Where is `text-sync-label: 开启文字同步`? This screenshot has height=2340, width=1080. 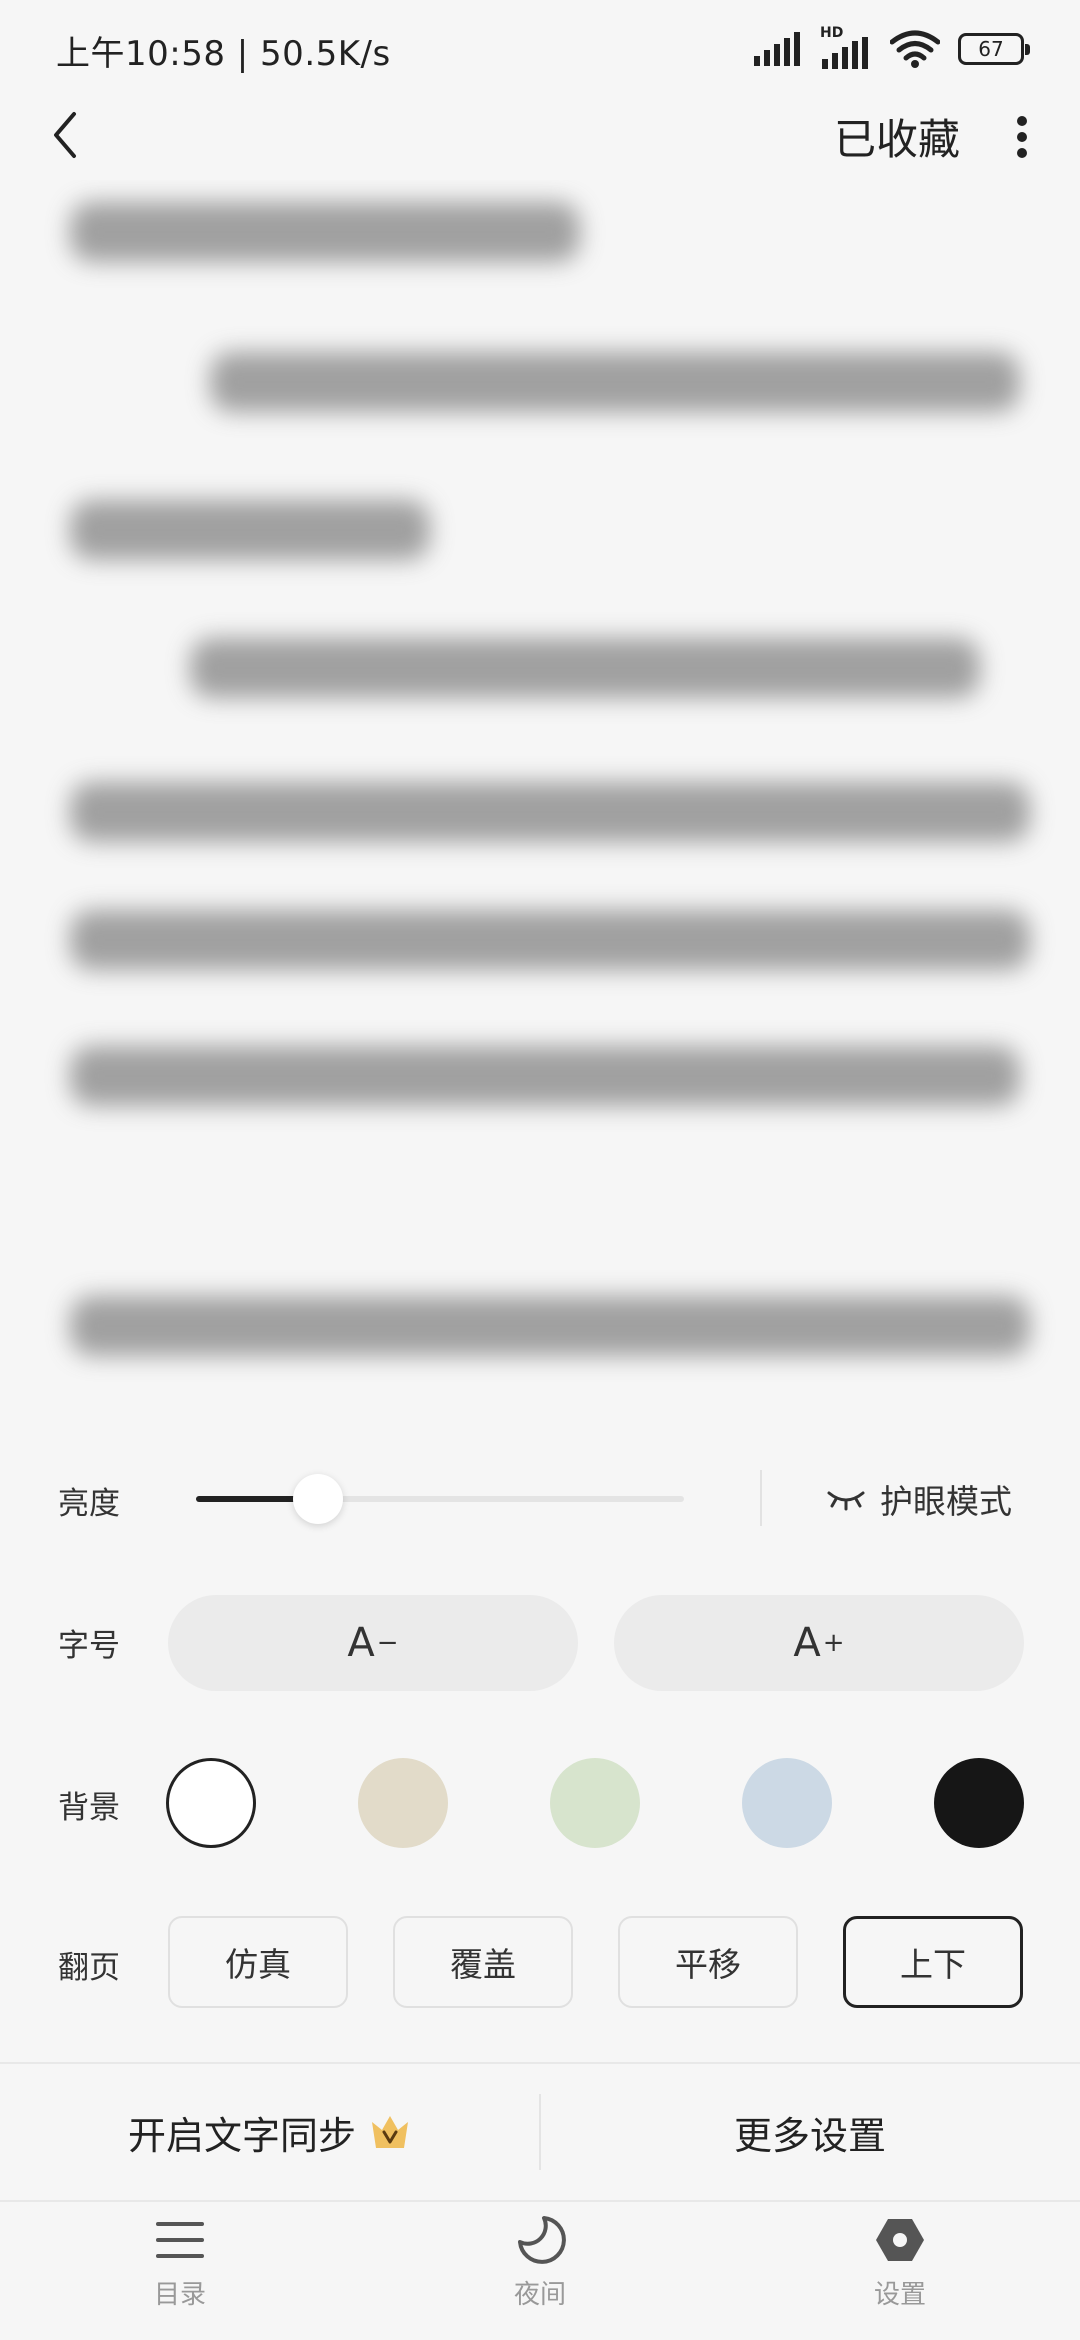 text-sync-label: 开启文字同步 is located at coordinates (241, 2135).